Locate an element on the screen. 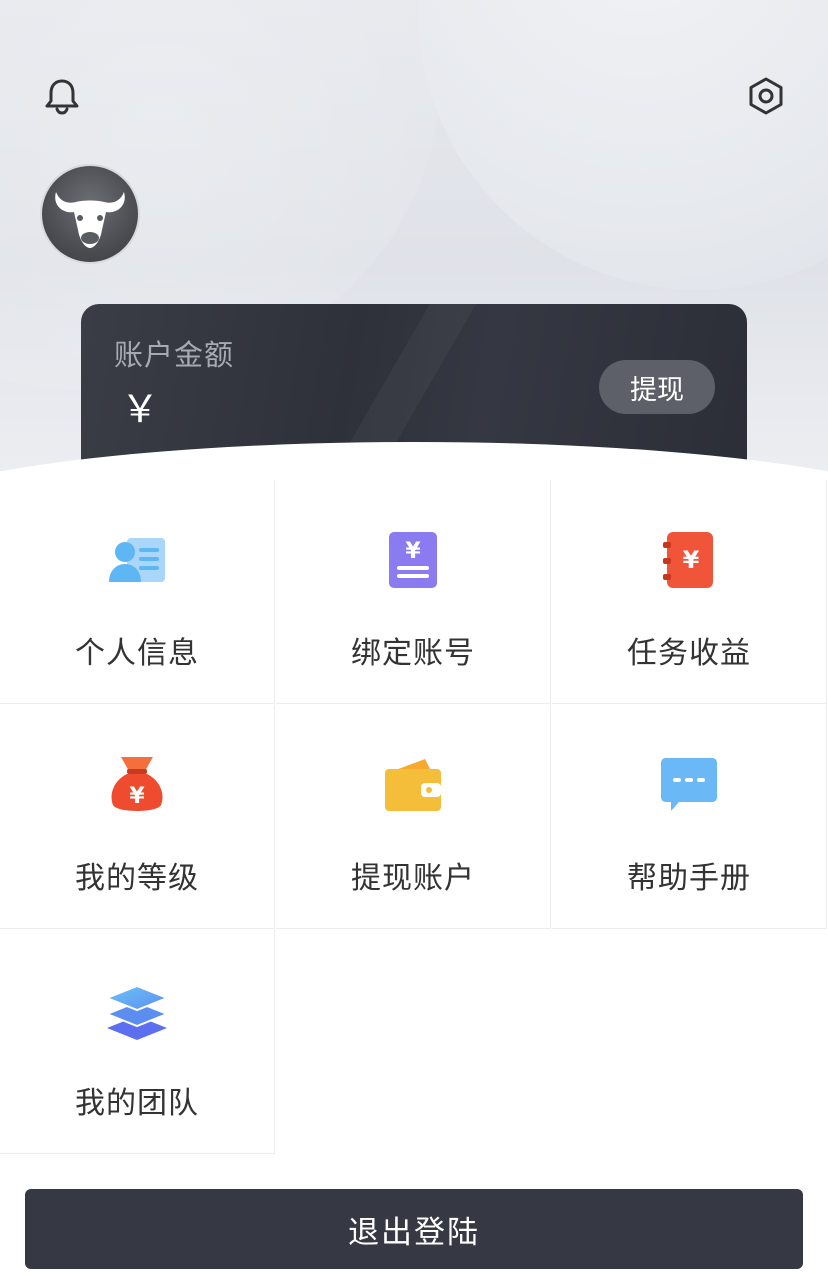 This screenshot has height=1272, width=828. withdraw-button: 提现 is located at coordinates (657, 387).